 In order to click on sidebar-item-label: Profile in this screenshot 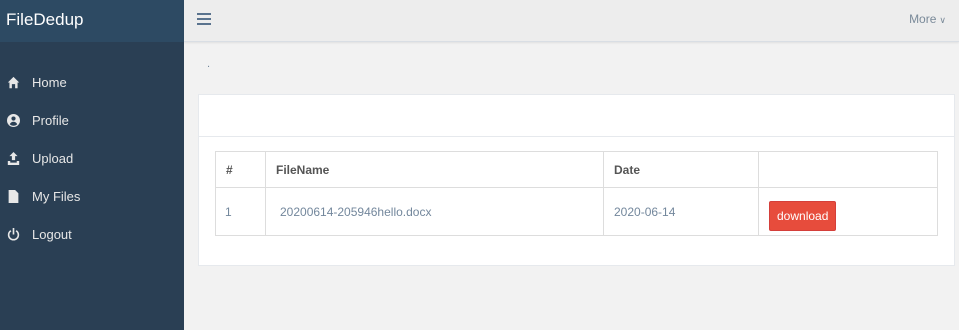, I will do `click(50, 120)`.